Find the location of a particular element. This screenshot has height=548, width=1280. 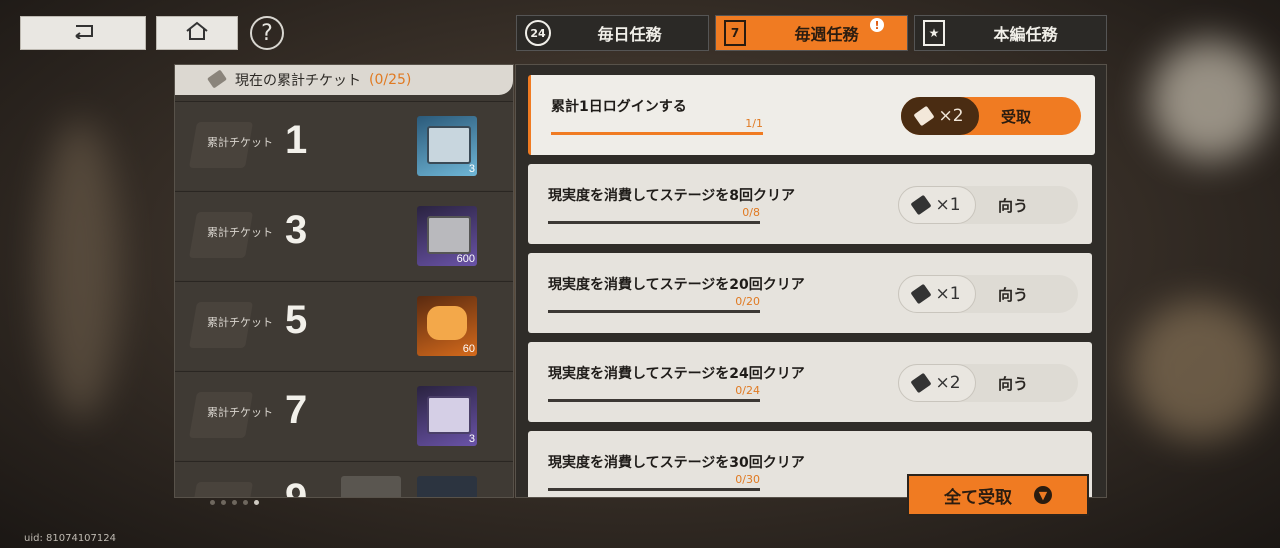

download-icon: ▼ is located at coordinates (1043, 495).